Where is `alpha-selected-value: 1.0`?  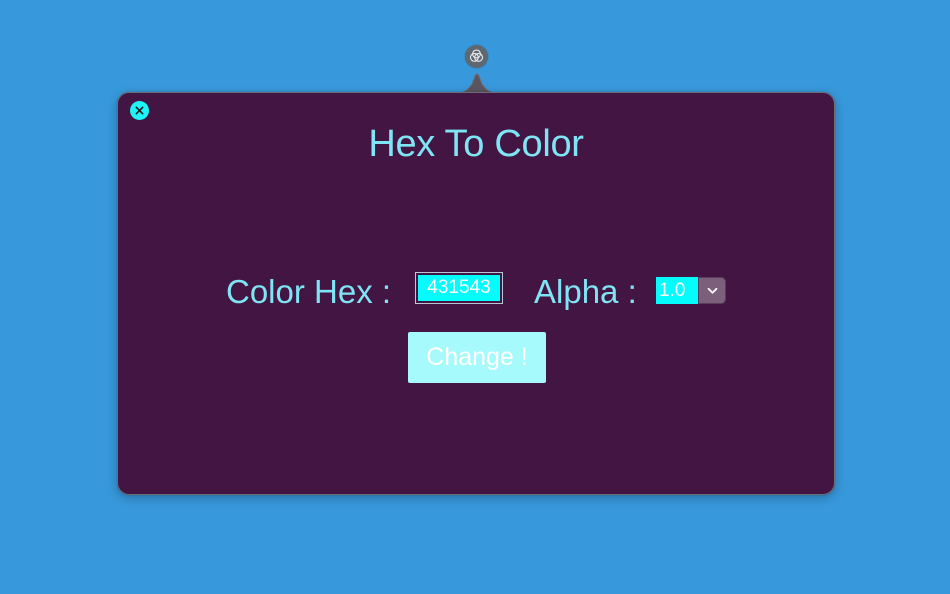 alpha-selected-value: 1.0 is located at coordinates (677, 290).